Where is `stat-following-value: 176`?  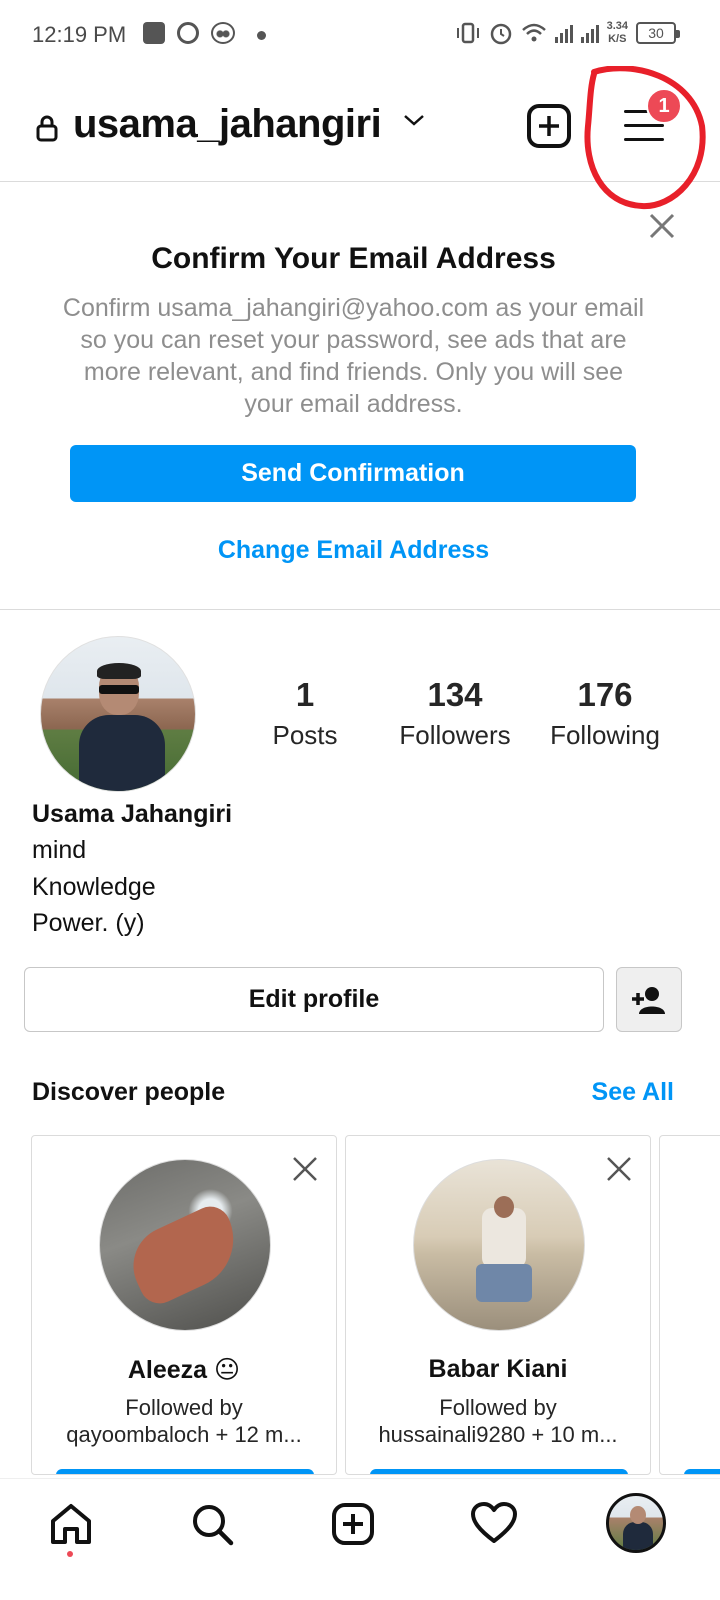 stat-following-value: 176 is located at coordinates (605, 694).